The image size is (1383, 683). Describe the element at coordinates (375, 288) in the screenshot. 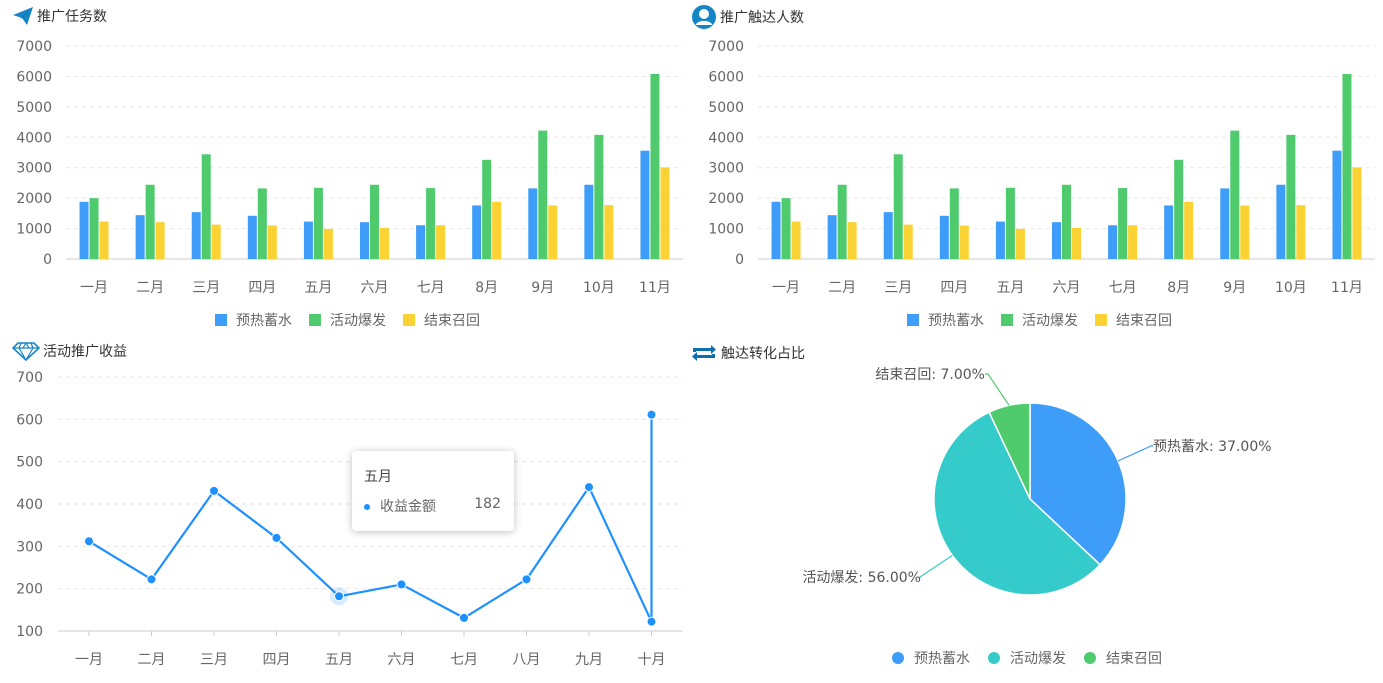

I see `x-tick-label: 六月` at that location.